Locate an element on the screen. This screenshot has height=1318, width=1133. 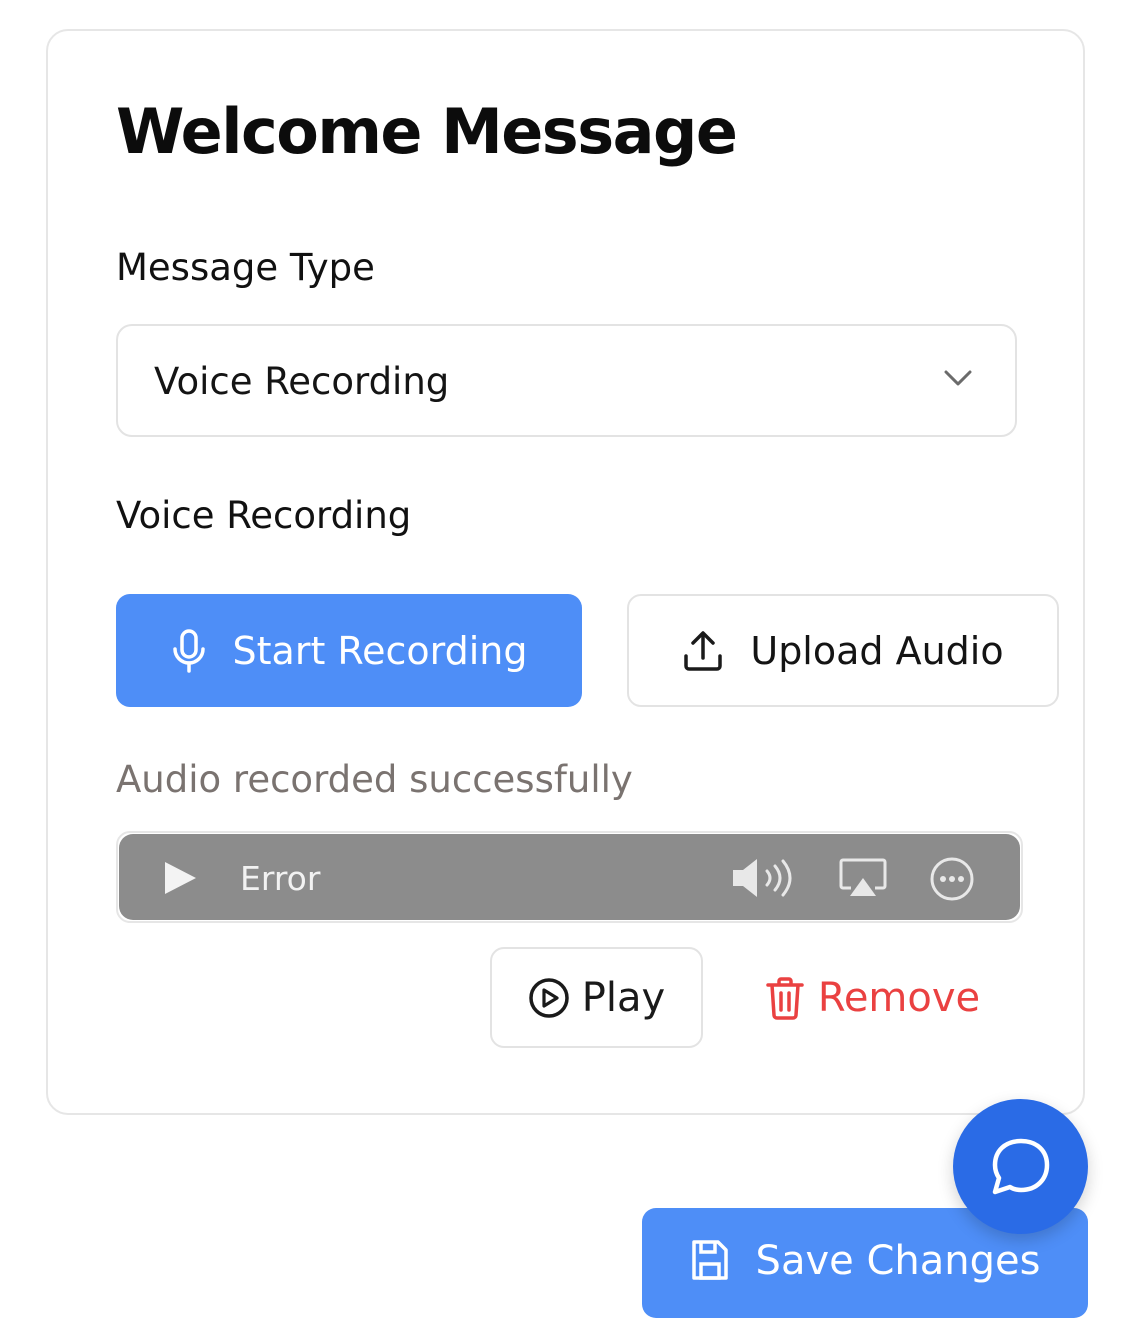
upload-icon is located at coordinates (703, 650).